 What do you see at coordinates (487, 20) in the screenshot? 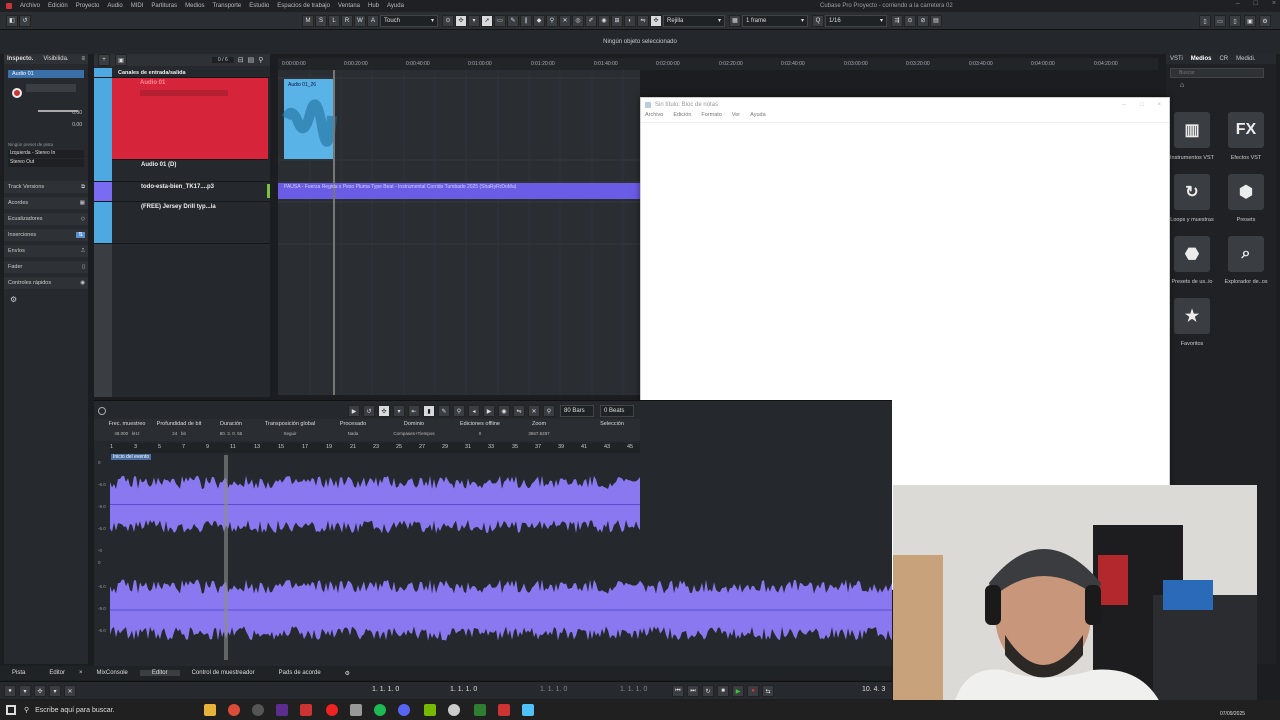
I see `object-selection-tool-icon: ➚` at bounding box center [487, 20].